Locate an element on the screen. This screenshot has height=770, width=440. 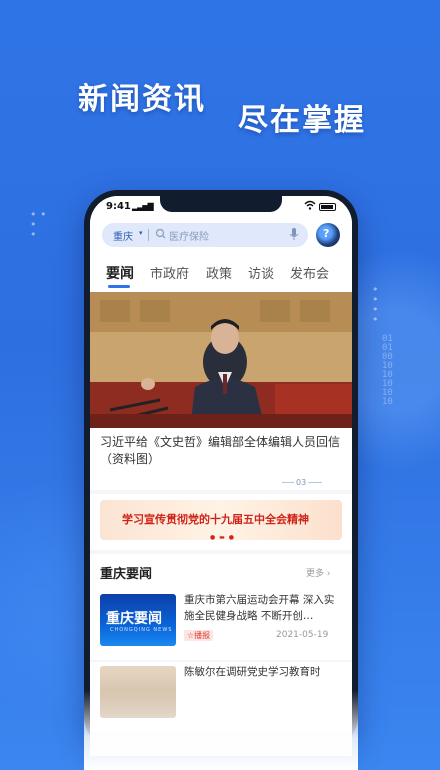
banner-pager-dots: ● ▬ ● is located at coordinates (222, 537).